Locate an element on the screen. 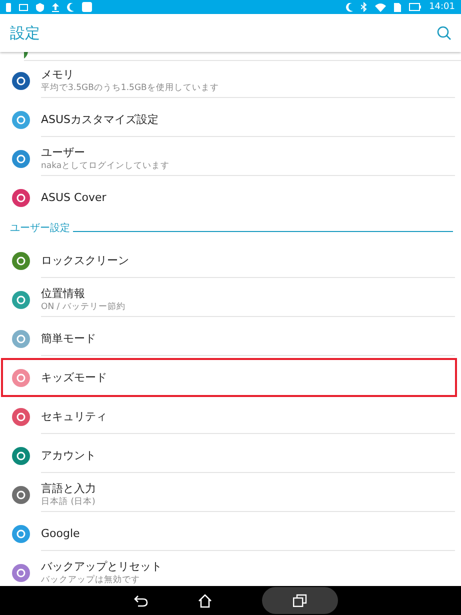  settings-item: バックアップとリセット バックアップは無効です is located at coordinates (229, 569).